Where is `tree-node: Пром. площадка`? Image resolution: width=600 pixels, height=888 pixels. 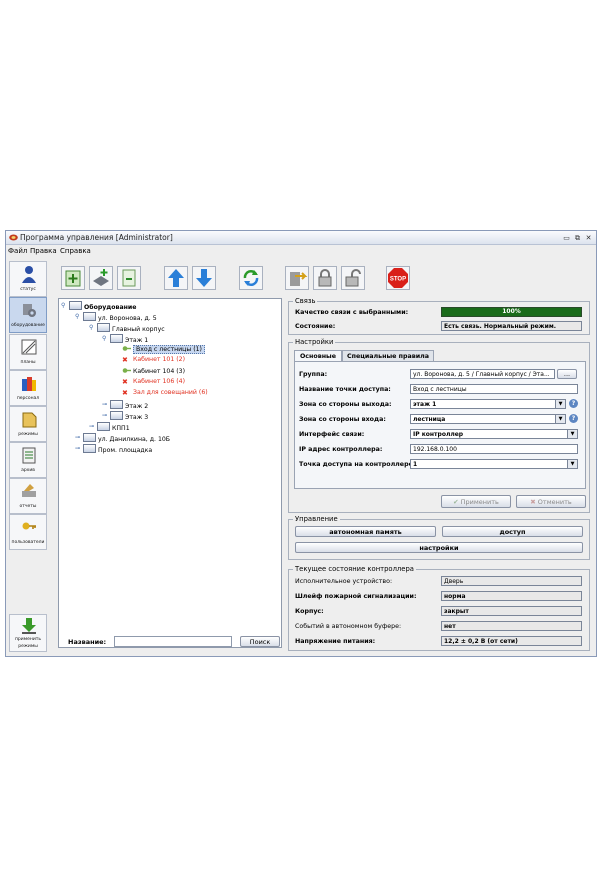 tree-node: Пром. площадка is located at coordinates (117, 449).